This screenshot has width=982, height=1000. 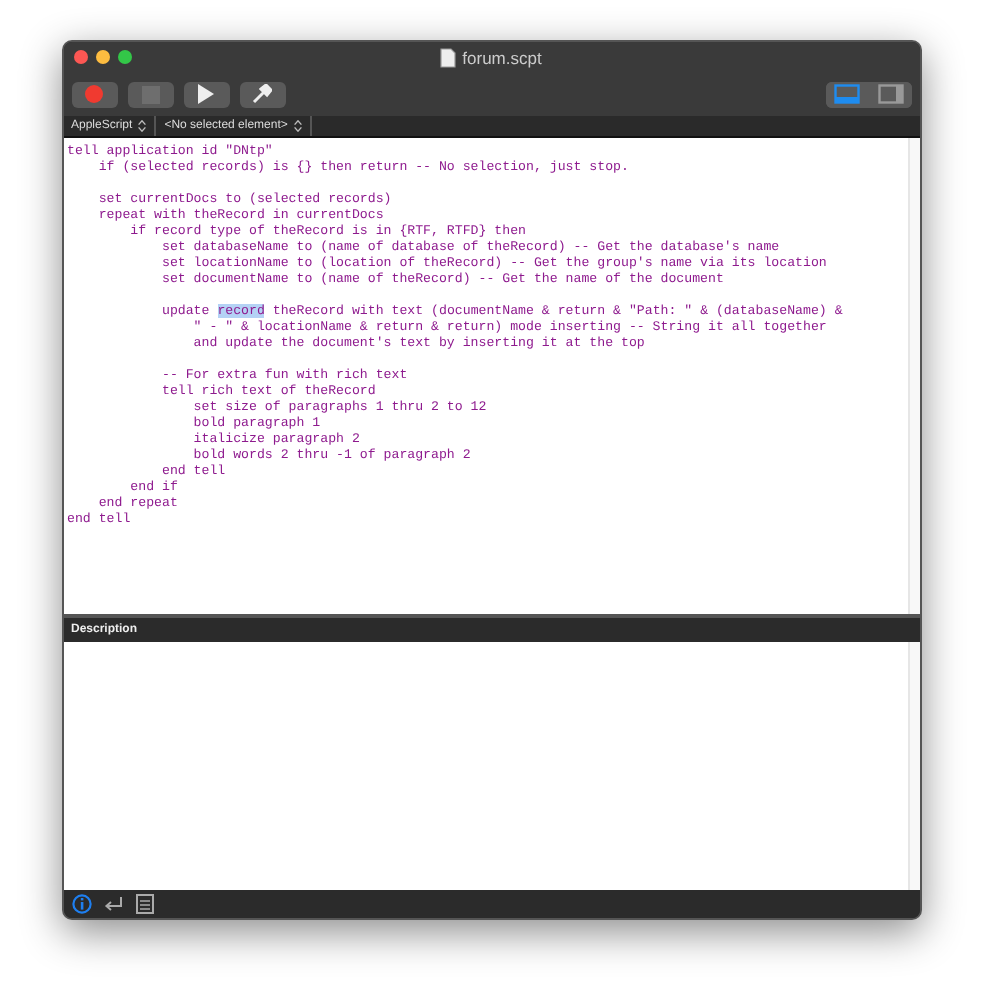 I want to click on play-icon, so click(x=206, y=94).